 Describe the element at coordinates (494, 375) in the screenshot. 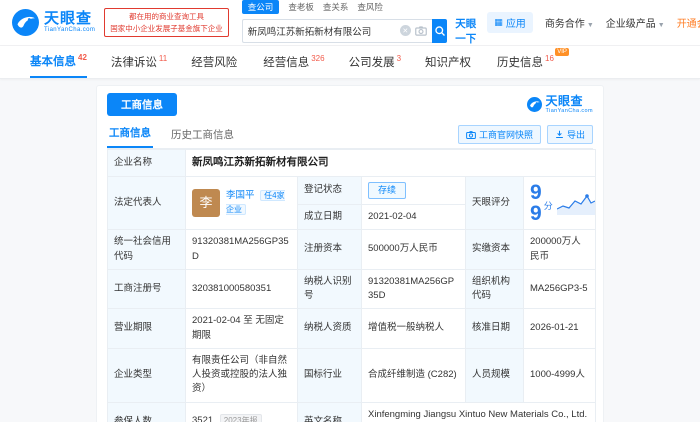

I see `staff-size-label: 人员规模` at that location.